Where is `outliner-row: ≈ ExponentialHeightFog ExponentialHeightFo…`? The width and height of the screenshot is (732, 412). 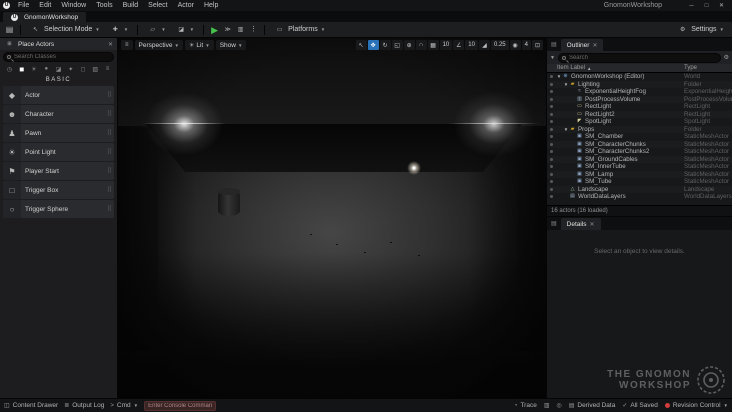
outliner-row: ≈ ExponentialHeightFog ExponentialHeightFo… is located at coordinates (639, 92).